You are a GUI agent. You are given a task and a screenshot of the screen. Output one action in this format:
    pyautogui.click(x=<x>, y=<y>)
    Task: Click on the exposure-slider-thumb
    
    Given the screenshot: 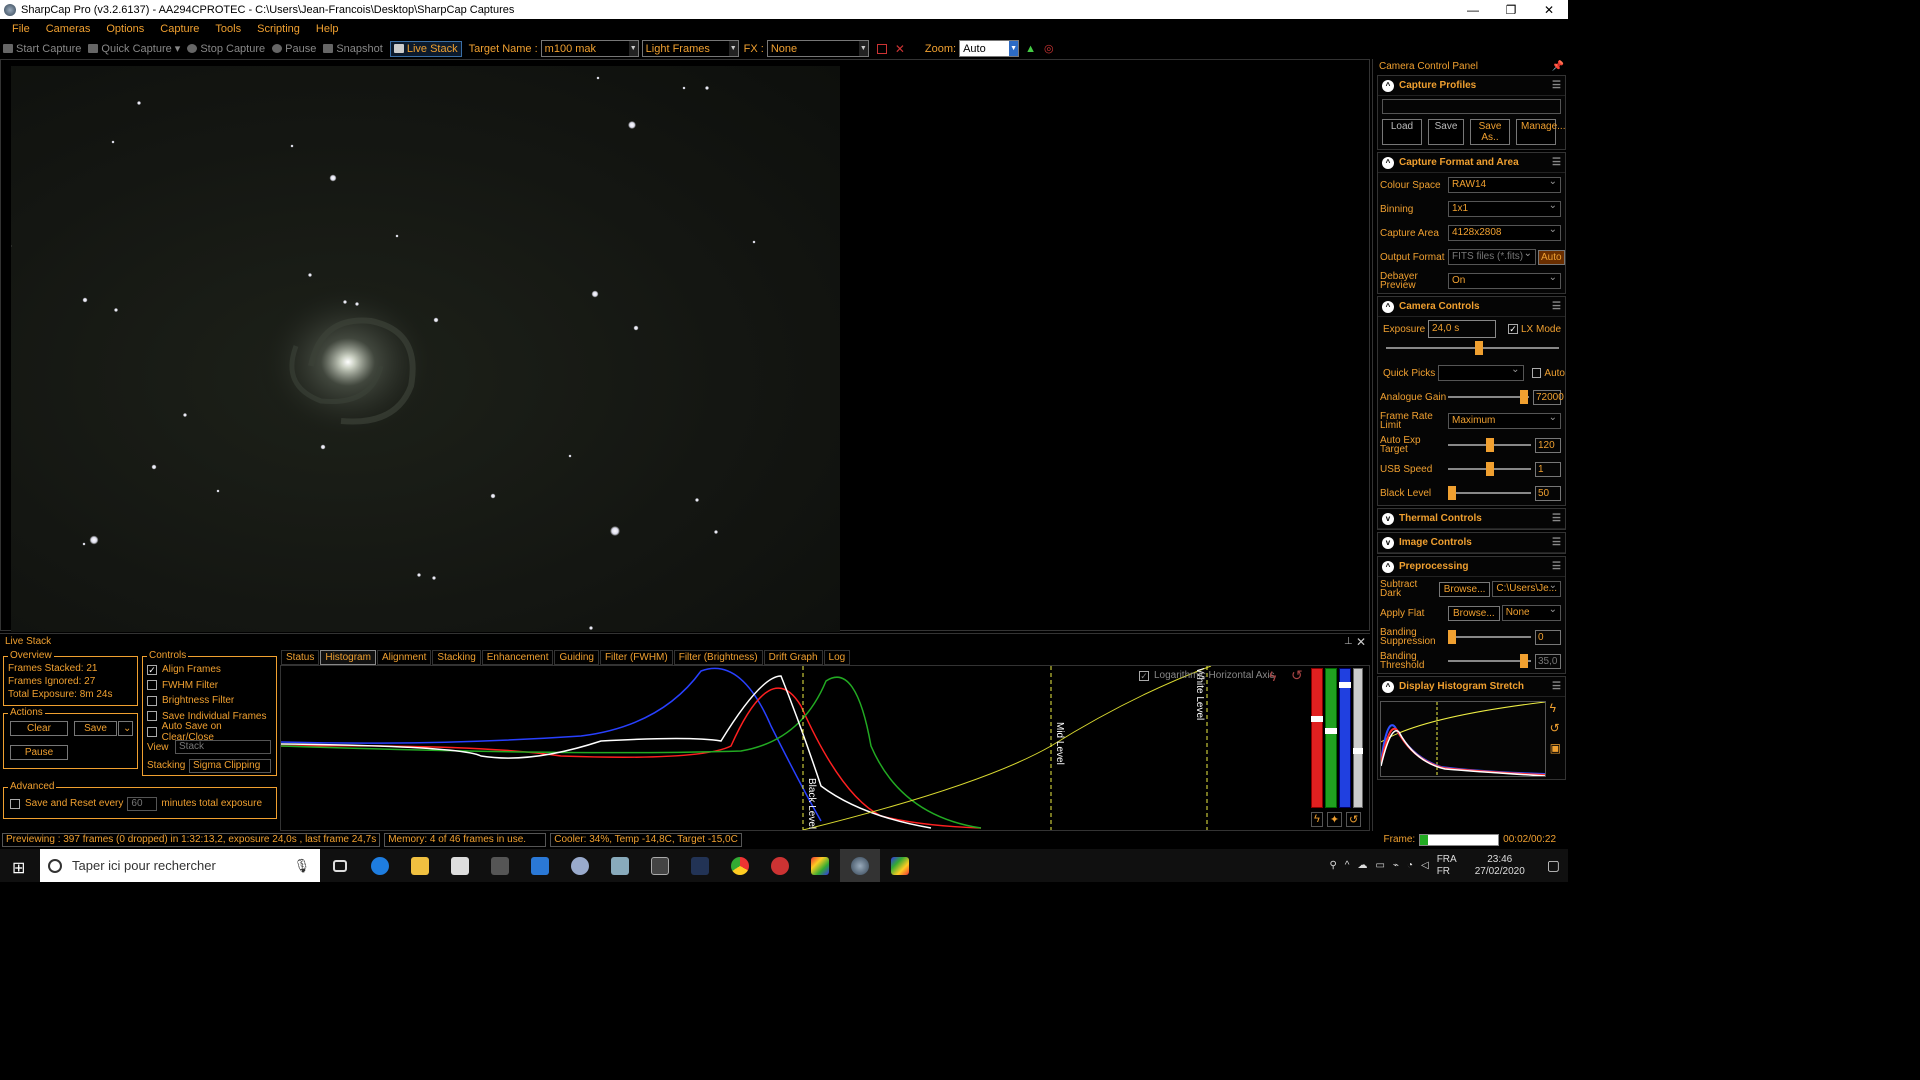 What is the action you would take?
    pyautogui.click(x=1479, y=348)
    